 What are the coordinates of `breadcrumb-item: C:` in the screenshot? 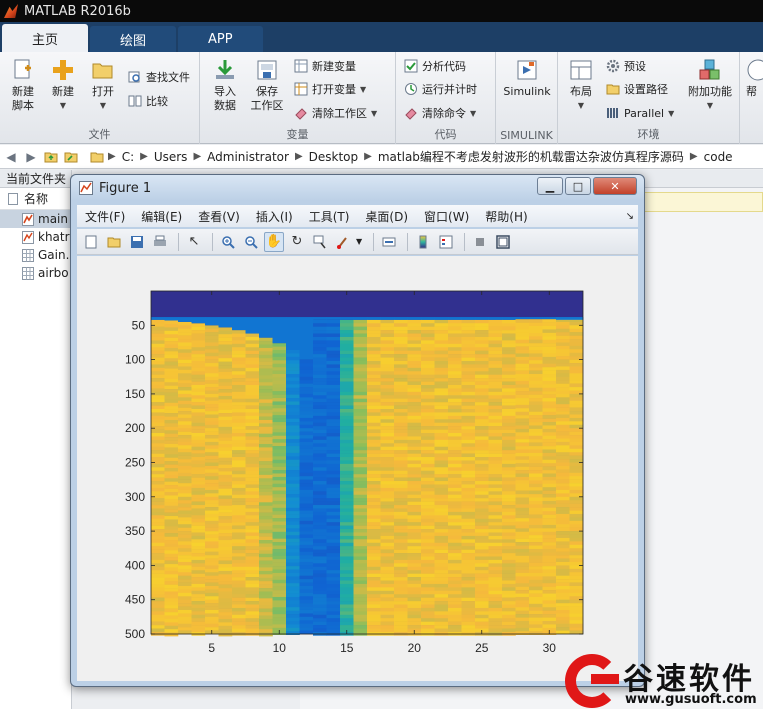 It's located at (128, 157).